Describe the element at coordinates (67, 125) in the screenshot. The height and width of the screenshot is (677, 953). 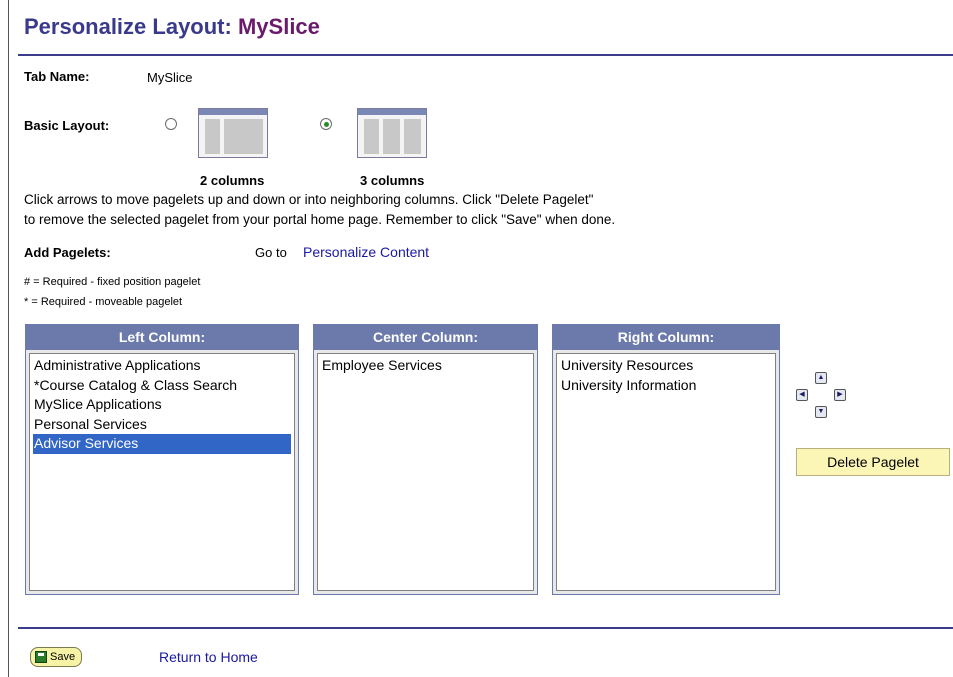
I see `basic-layout-label: Basic Layout:` at that location.